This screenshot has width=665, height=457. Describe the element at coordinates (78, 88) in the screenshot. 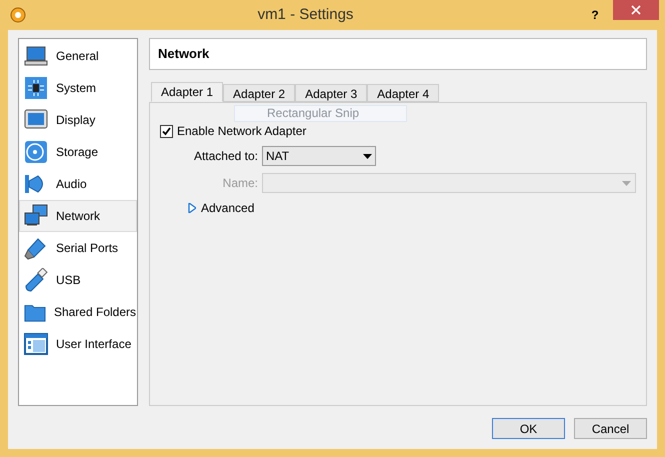

I see `sidebar-item: System` at that location.